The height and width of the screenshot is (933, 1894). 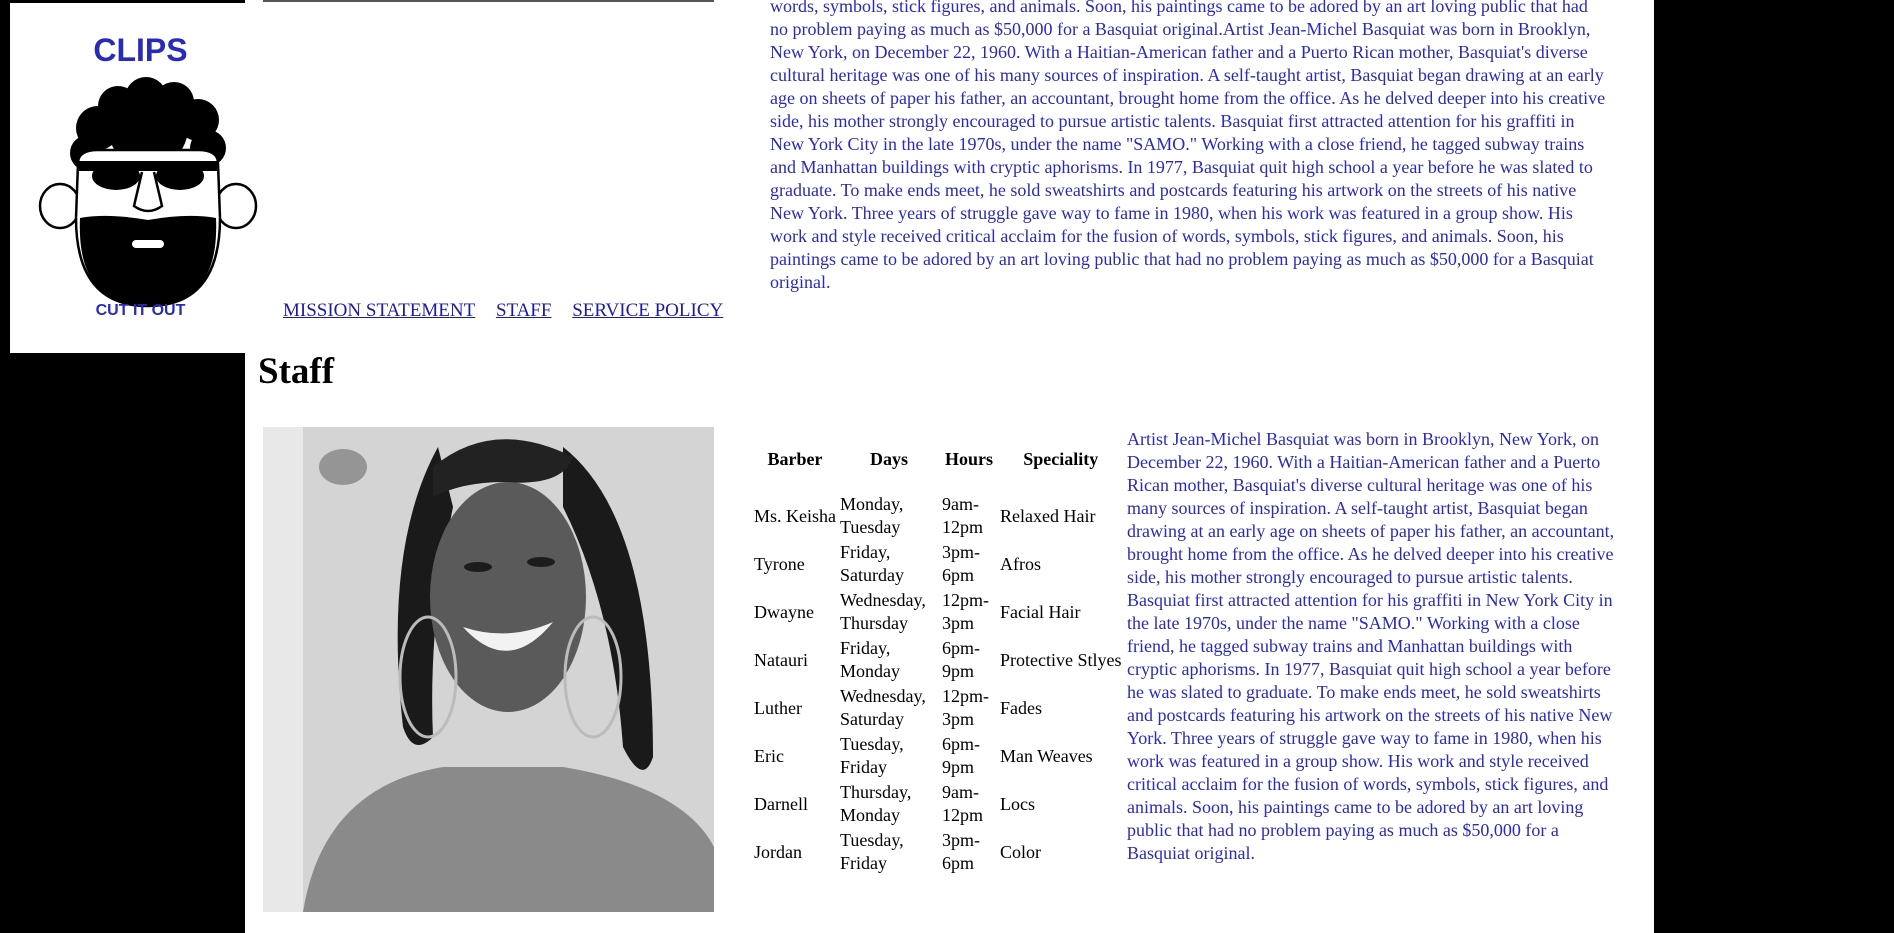 I want to click on table-row: Jordan Tuesday, Friday 3pm-6pm Color, so click(x=937, y=852).